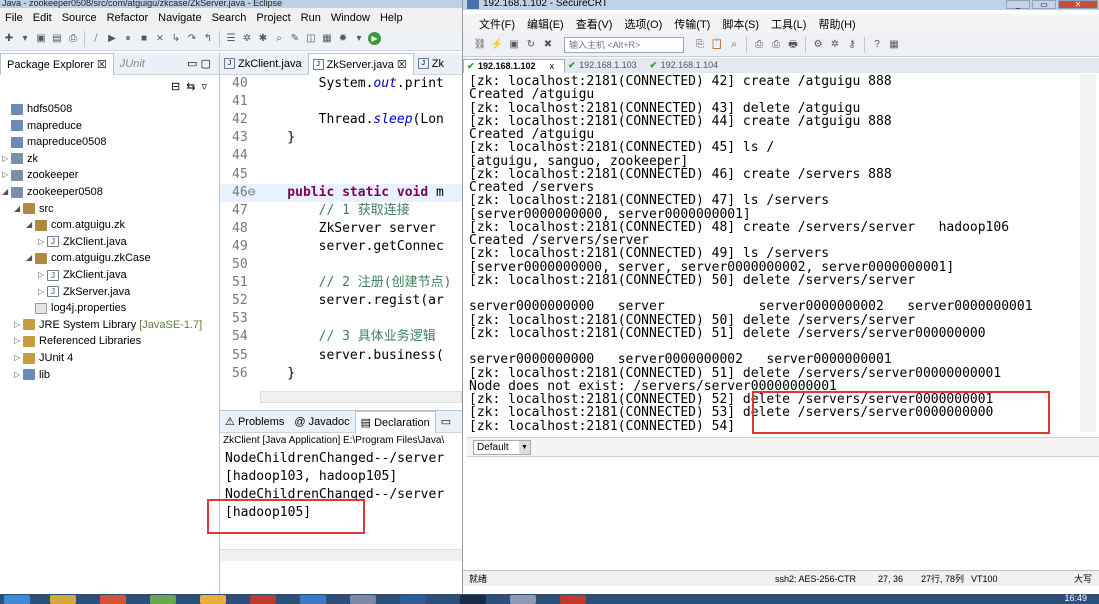 Image resolution: width=1099 pixels, height=604 pixels. Describe the element at coordinates (76, 308) in the screenshot. I see `tree-item: log4j.properties` at that location.